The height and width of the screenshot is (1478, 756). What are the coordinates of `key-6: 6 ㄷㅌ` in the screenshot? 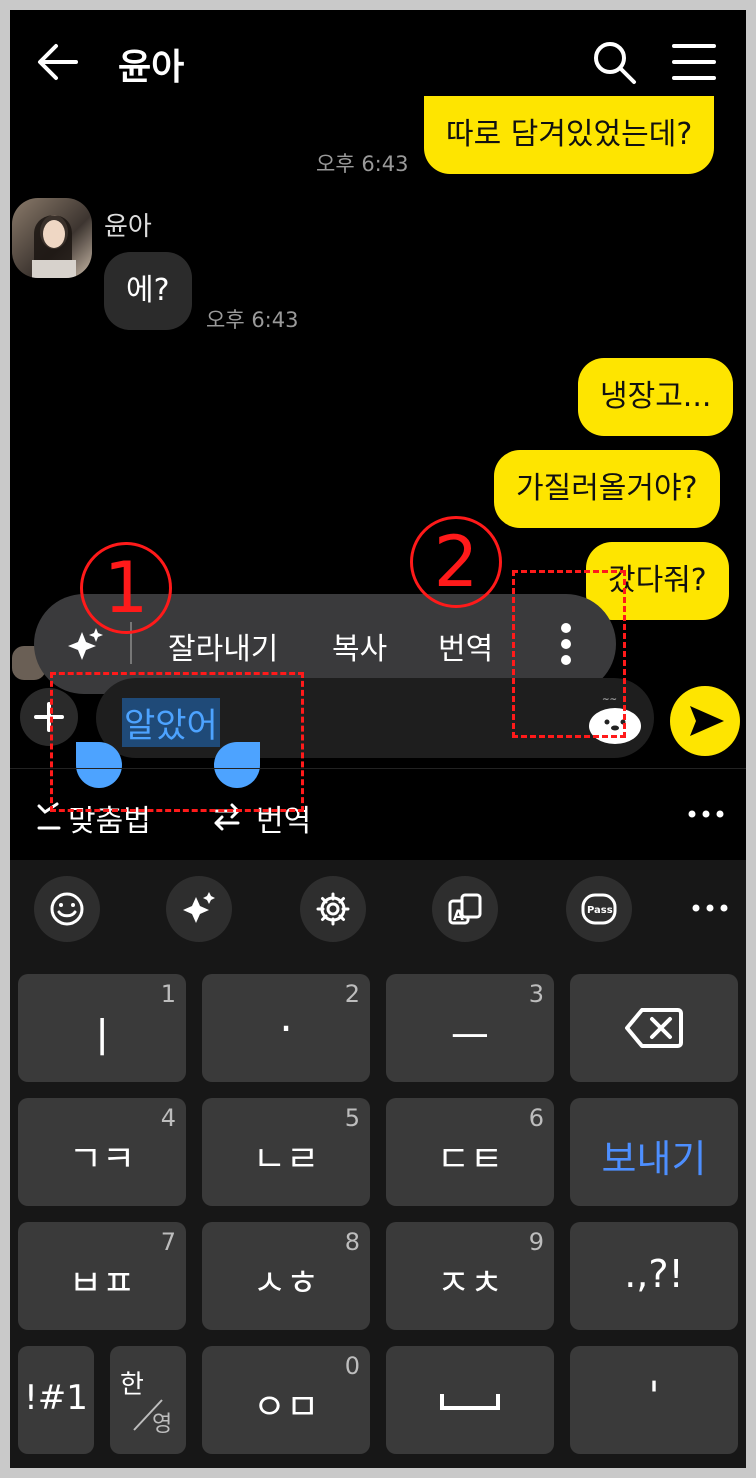 It's located at (470, 1152).